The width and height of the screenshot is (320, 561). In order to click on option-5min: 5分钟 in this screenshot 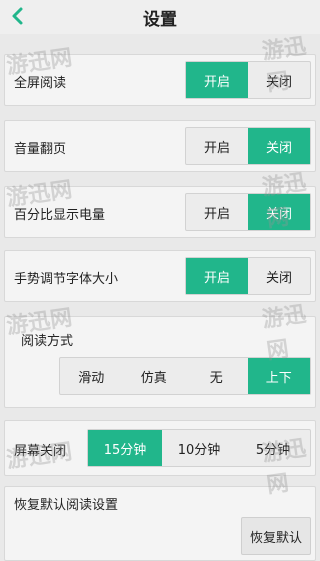, I will do `click(273, 448)`.